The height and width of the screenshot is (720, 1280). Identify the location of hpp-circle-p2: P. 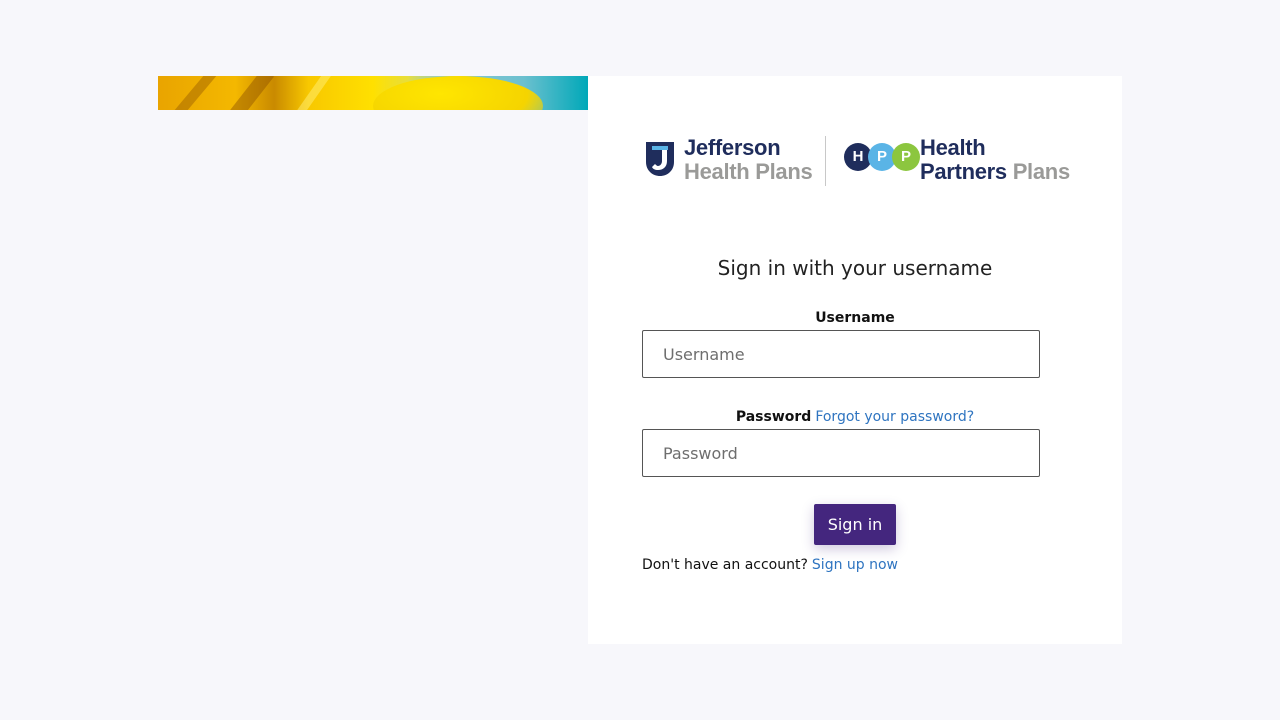
(906, 157).